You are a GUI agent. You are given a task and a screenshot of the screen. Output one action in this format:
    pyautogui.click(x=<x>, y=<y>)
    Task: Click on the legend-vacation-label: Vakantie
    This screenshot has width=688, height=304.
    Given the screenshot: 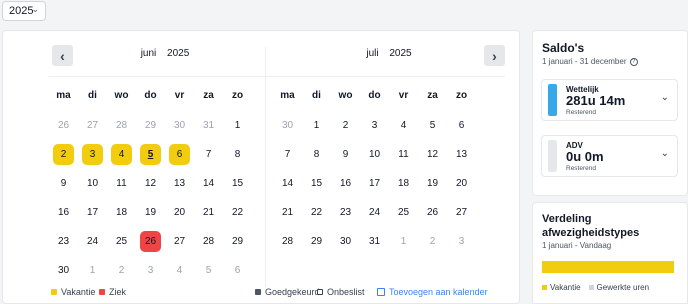 What is the action you would take?
    pyautogui.click(x=78, y=292)
    